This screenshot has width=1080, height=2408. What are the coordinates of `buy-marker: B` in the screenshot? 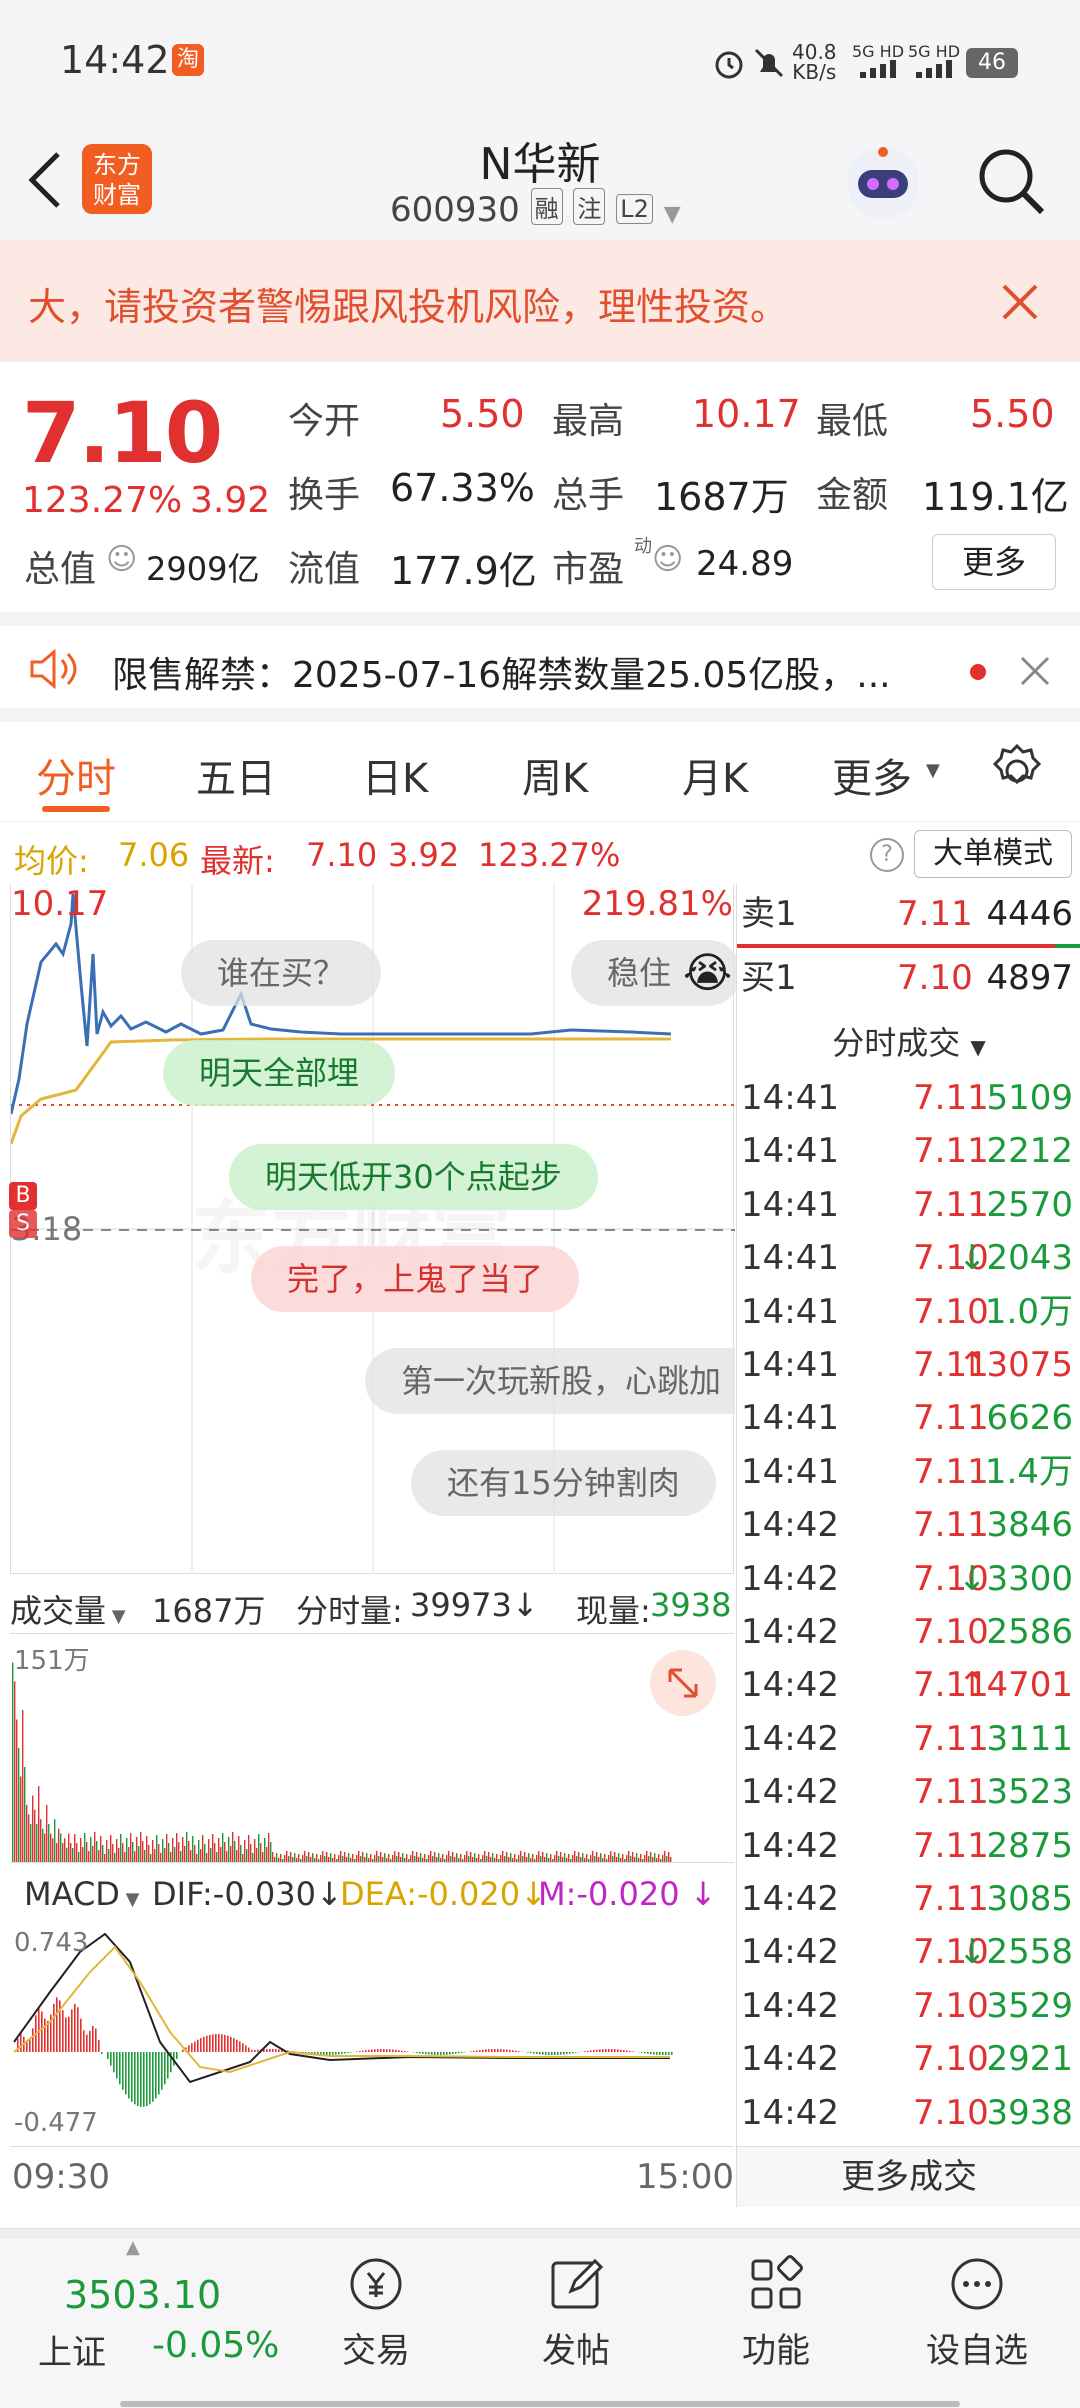 It's located at (23, 1196).